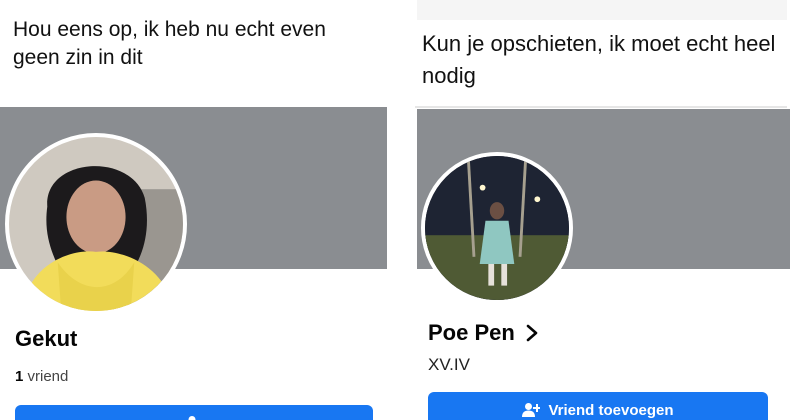  I want to click on friends-count: 1 vriend, so click(41, 376).